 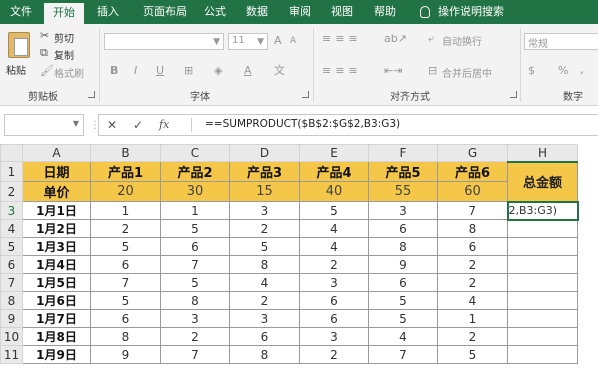 What do you see at coordinates (264, 153) in the screenshot?
I see `column-header-d: D` at bounding box center [264, 153].